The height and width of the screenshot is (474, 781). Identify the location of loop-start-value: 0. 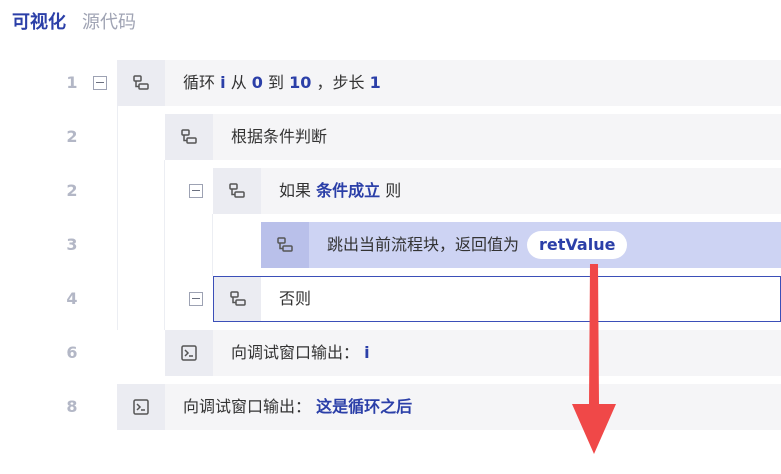
(257, 82).